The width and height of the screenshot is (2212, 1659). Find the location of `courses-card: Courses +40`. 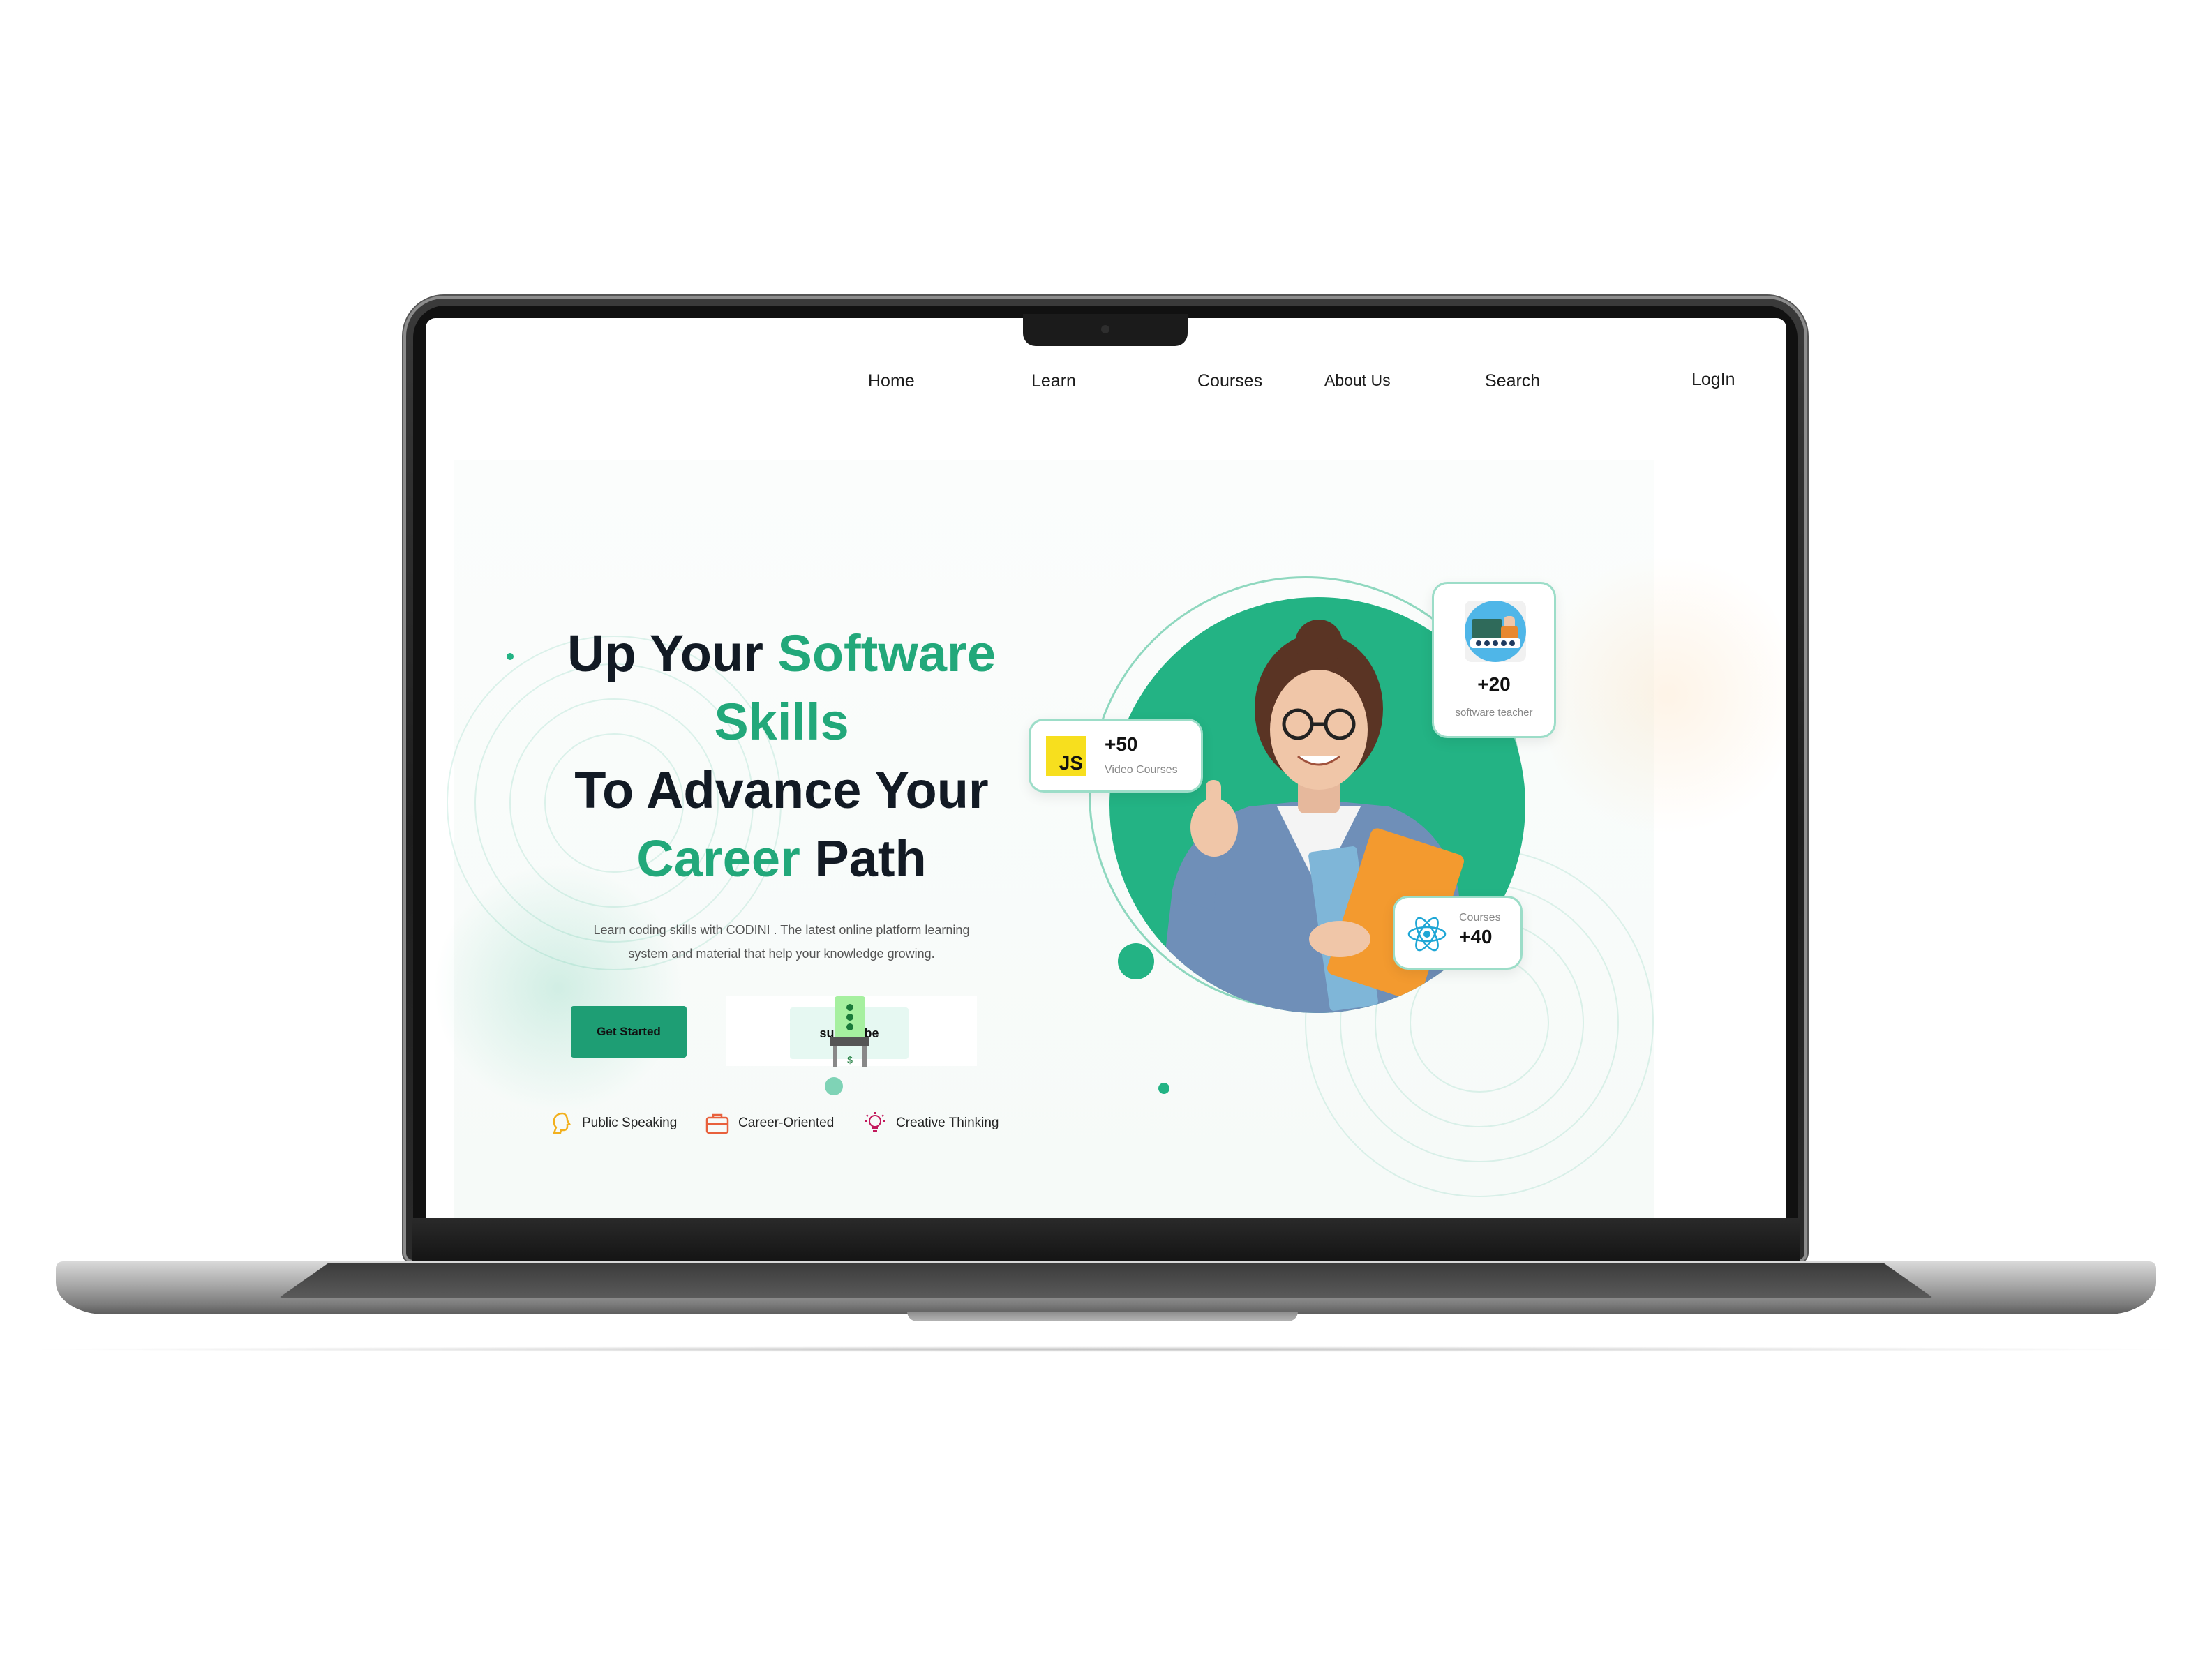

courses-card: Courses +40 is located at coordinates (1458, 933).